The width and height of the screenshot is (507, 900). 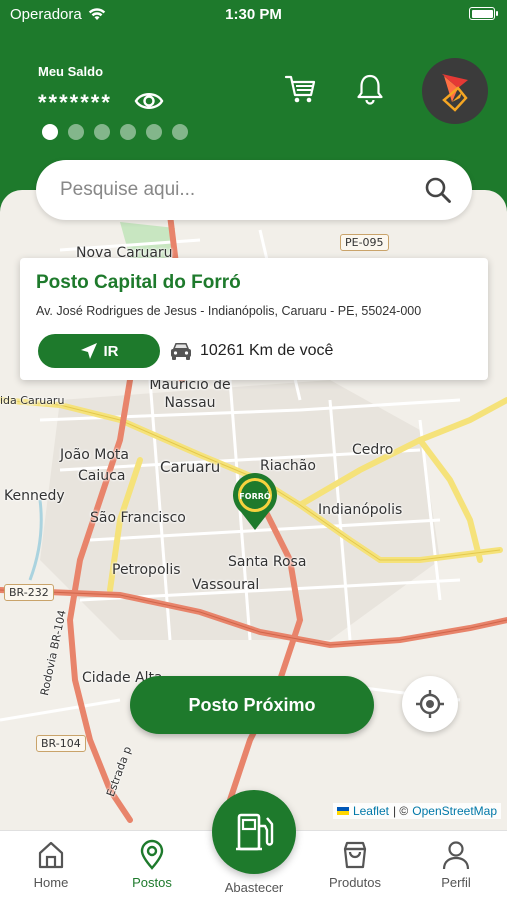 What do you see at coordinates (138, 282) in the screenshot?
I see `station-name: Posto Capital do Forró` at bounding box center [138, 282].